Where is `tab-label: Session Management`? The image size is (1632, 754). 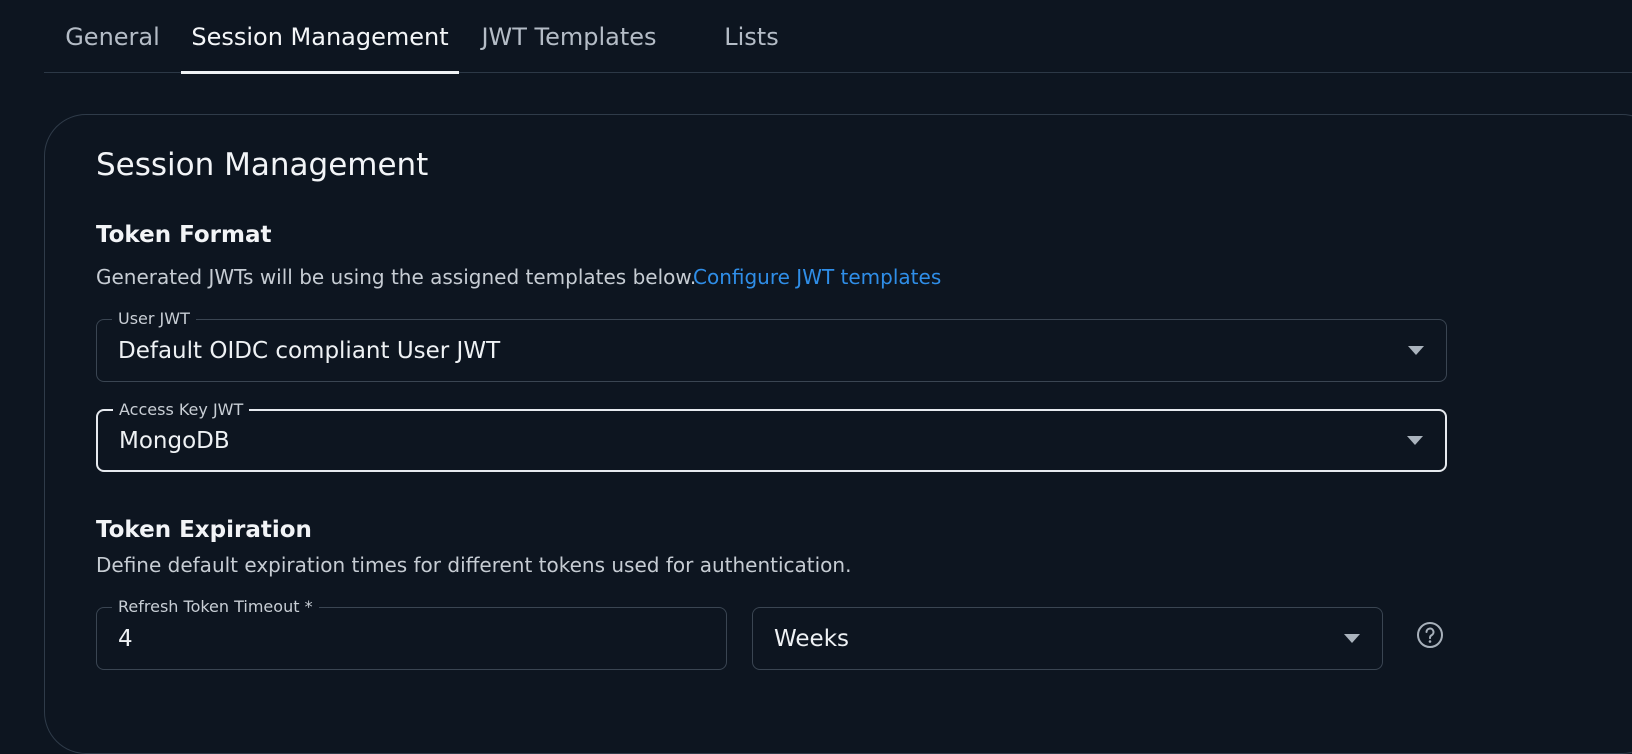
tab-label: Session Management is located at coordinates (320, 36).